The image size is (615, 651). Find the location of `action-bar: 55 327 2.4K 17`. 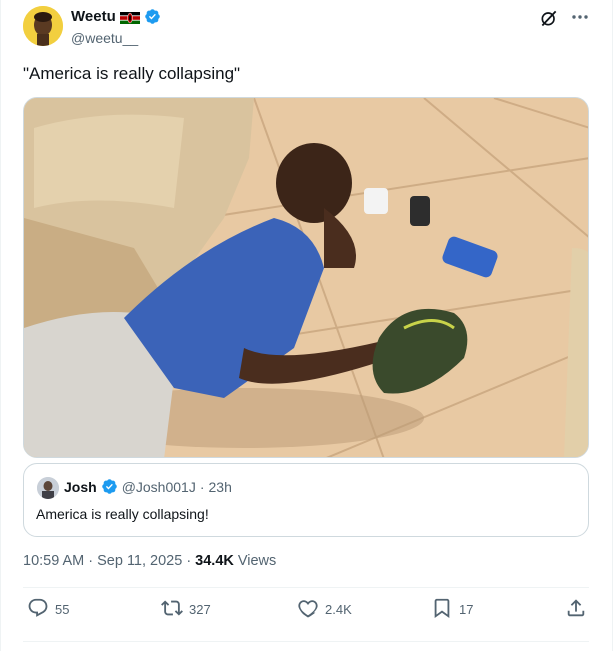

action-bar: 55 327 2.4K 17 is located at coordinates (307, 615).